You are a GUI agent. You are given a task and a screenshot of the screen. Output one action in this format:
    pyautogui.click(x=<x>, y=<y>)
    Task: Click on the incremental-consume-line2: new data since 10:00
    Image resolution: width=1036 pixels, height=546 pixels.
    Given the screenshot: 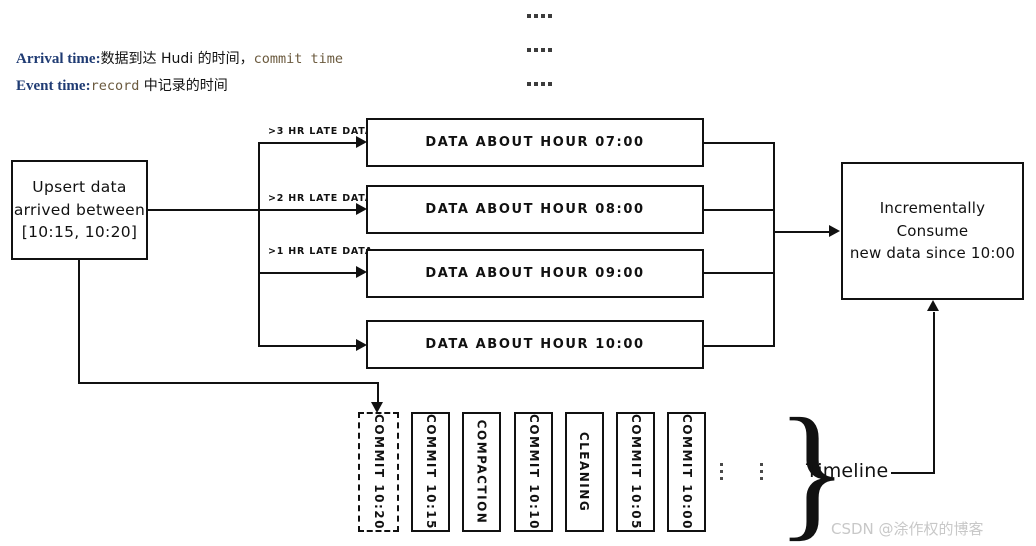 What is the action you would take?
    pyautogui.click(x=932, y=253)
    